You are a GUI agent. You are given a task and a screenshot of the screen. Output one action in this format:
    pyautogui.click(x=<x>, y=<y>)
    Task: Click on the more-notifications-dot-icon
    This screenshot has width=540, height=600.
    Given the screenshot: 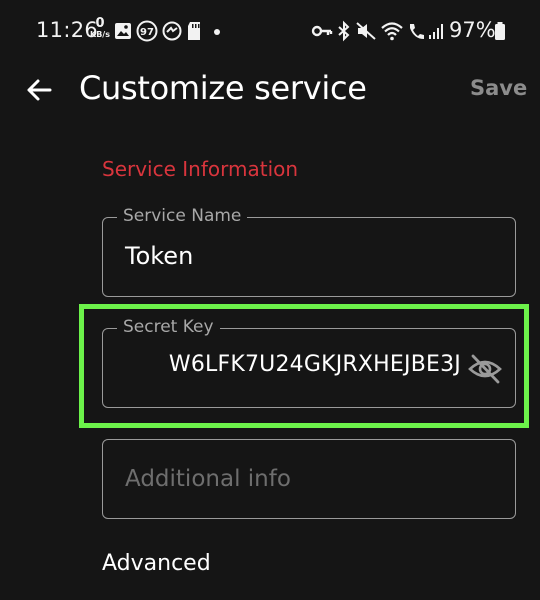 What is the action you would take?
    pyautogui.click(x=217, y=32)
    